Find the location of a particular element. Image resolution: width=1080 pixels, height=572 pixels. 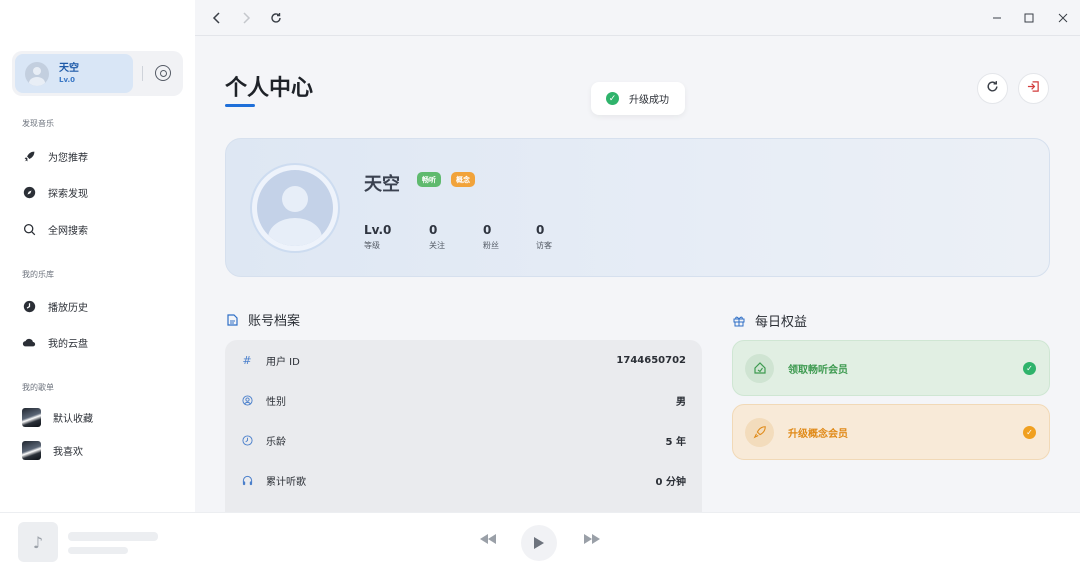

music-note-icon: ♪ is located at coordinates (38, 542).